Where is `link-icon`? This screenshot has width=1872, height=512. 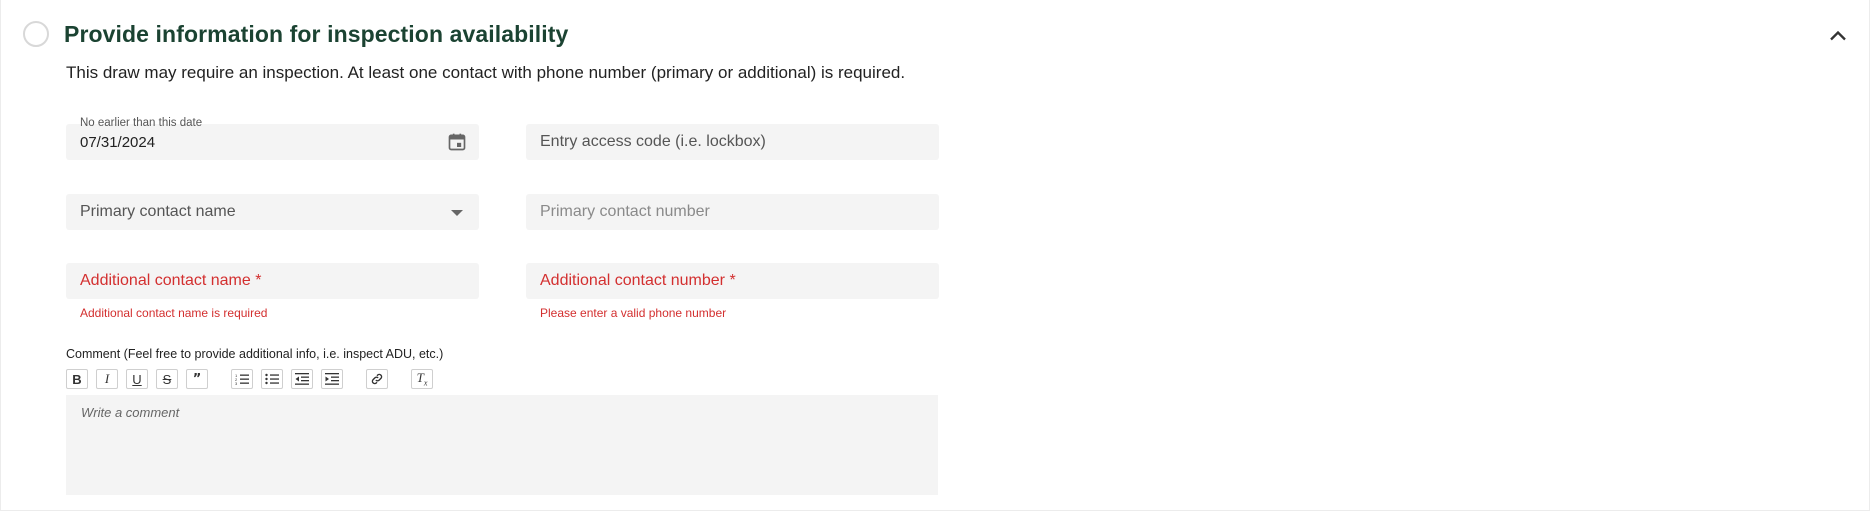 link-icon is located at coordinates (377, 379).